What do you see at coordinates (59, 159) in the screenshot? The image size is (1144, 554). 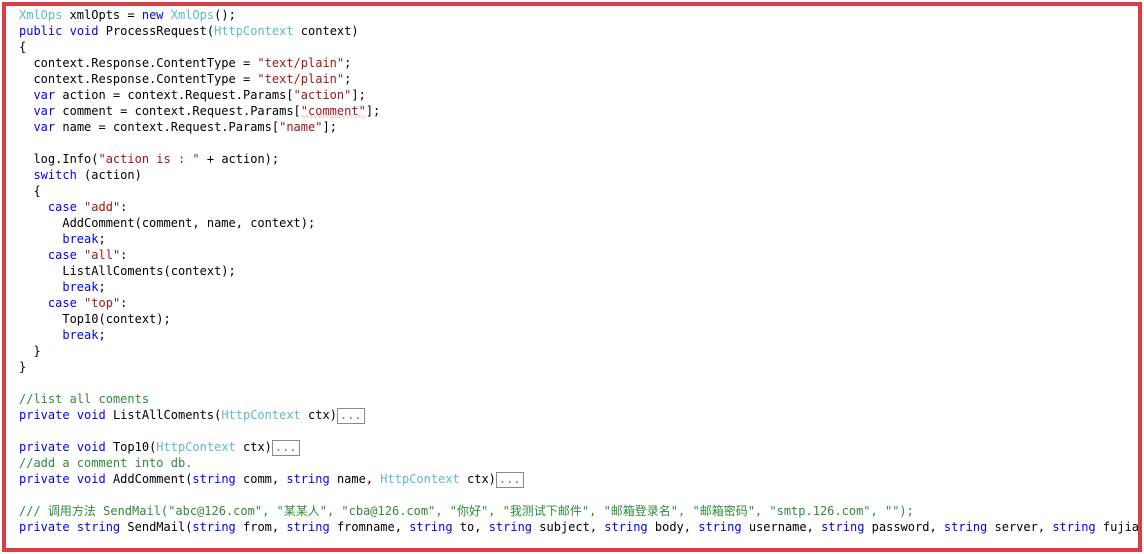 I see `code-token-plain: log.Info(` at bounding box center [59, 159].